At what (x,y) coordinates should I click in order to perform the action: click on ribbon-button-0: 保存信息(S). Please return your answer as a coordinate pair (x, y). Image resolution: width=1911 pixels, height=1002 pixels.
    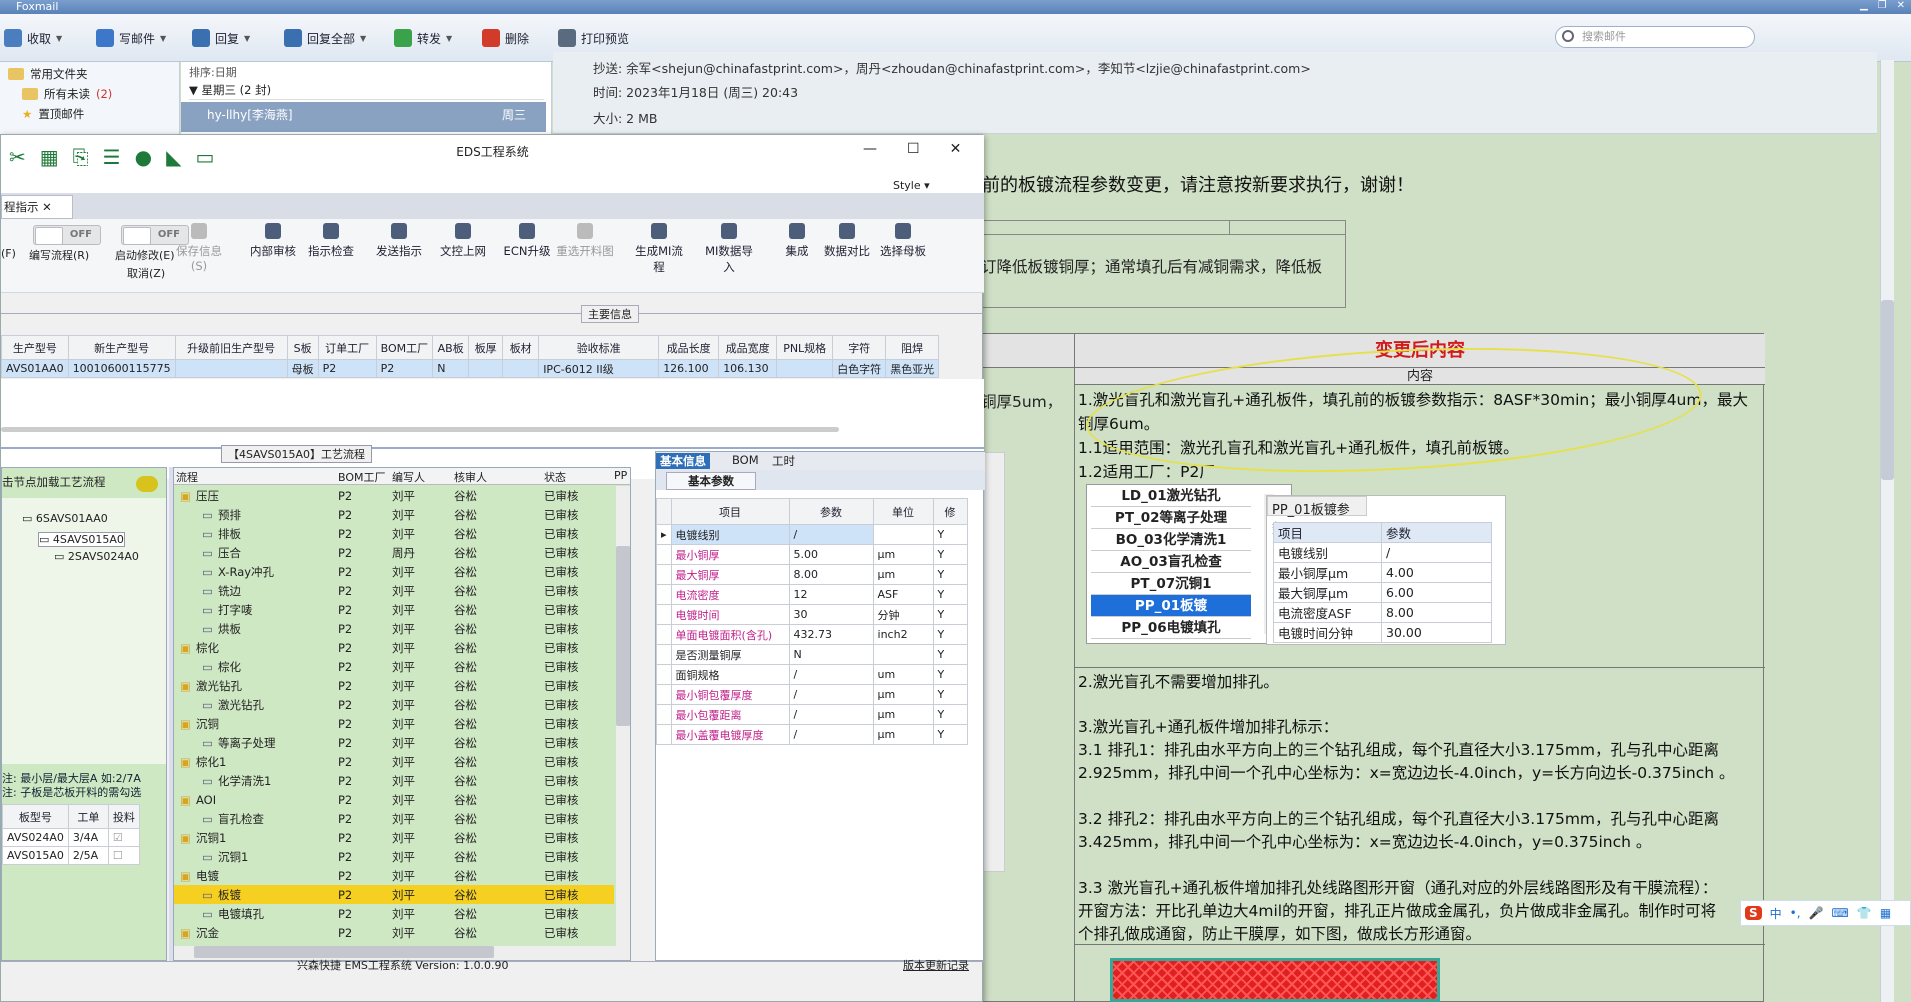
    Looking at the image, I should click on (199, 248).